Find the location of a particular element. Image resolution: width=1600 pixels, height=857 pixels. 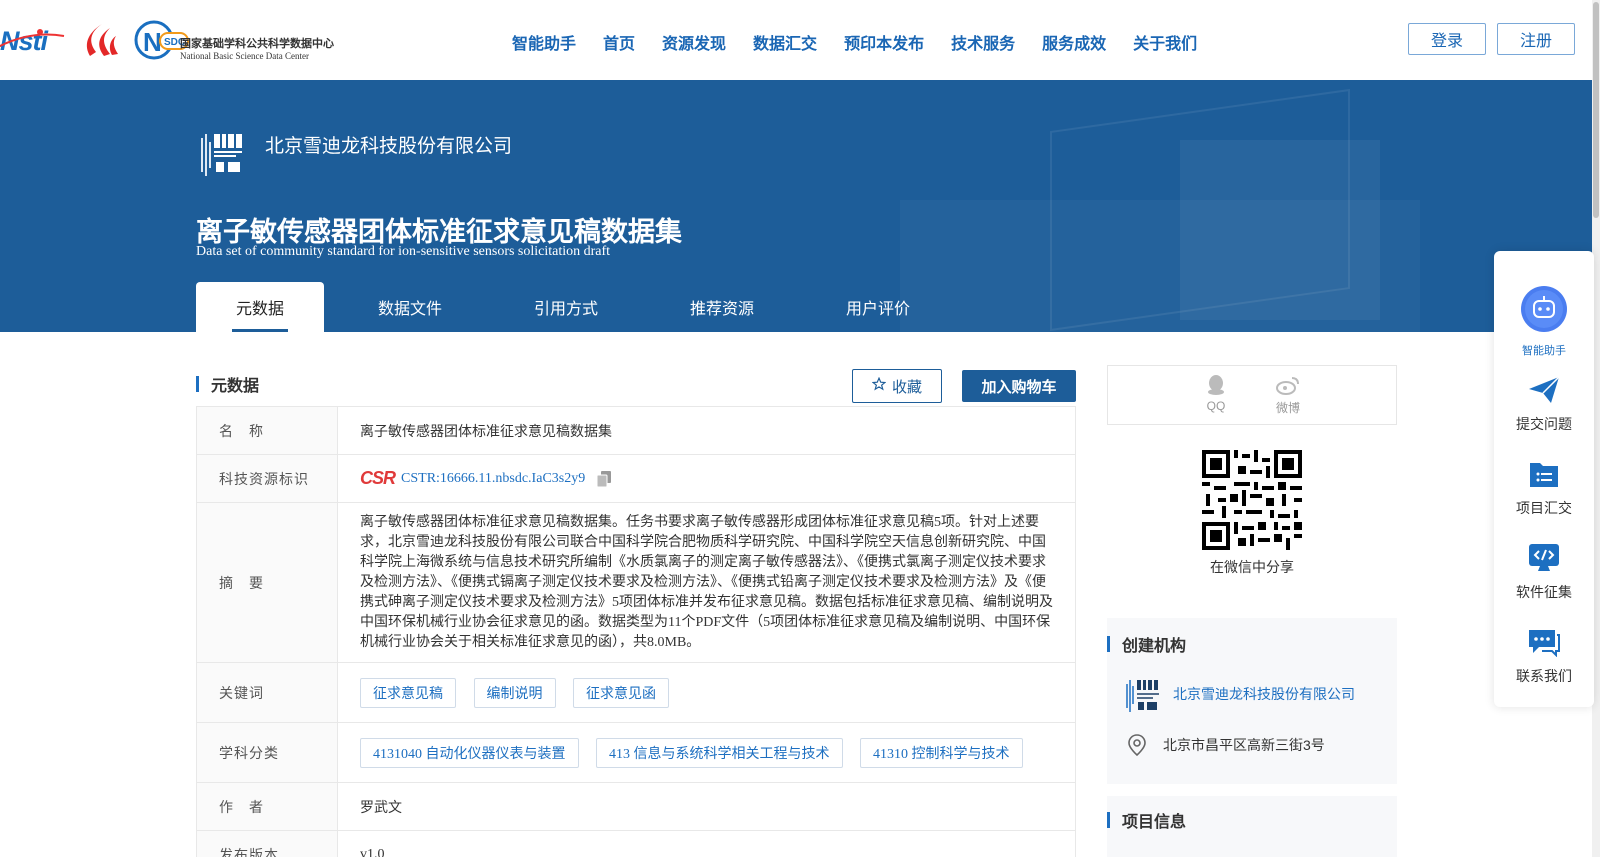

qq-label: QQ is located at coordinates (1216, 406).